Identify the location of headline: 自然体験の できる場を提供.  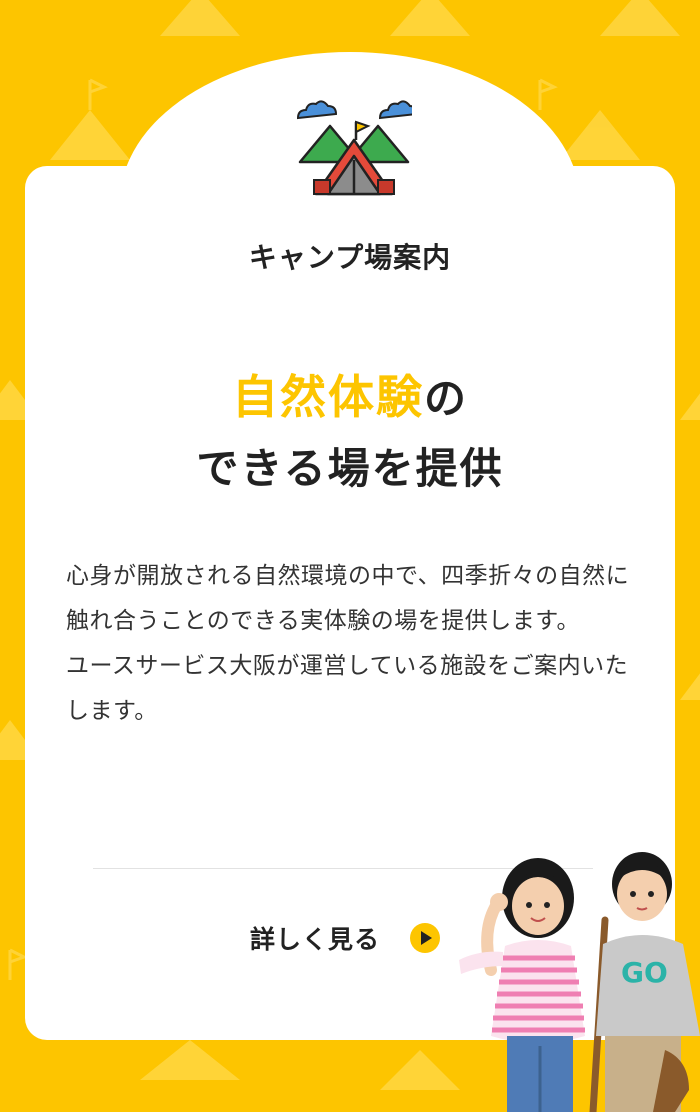
(350, 433).